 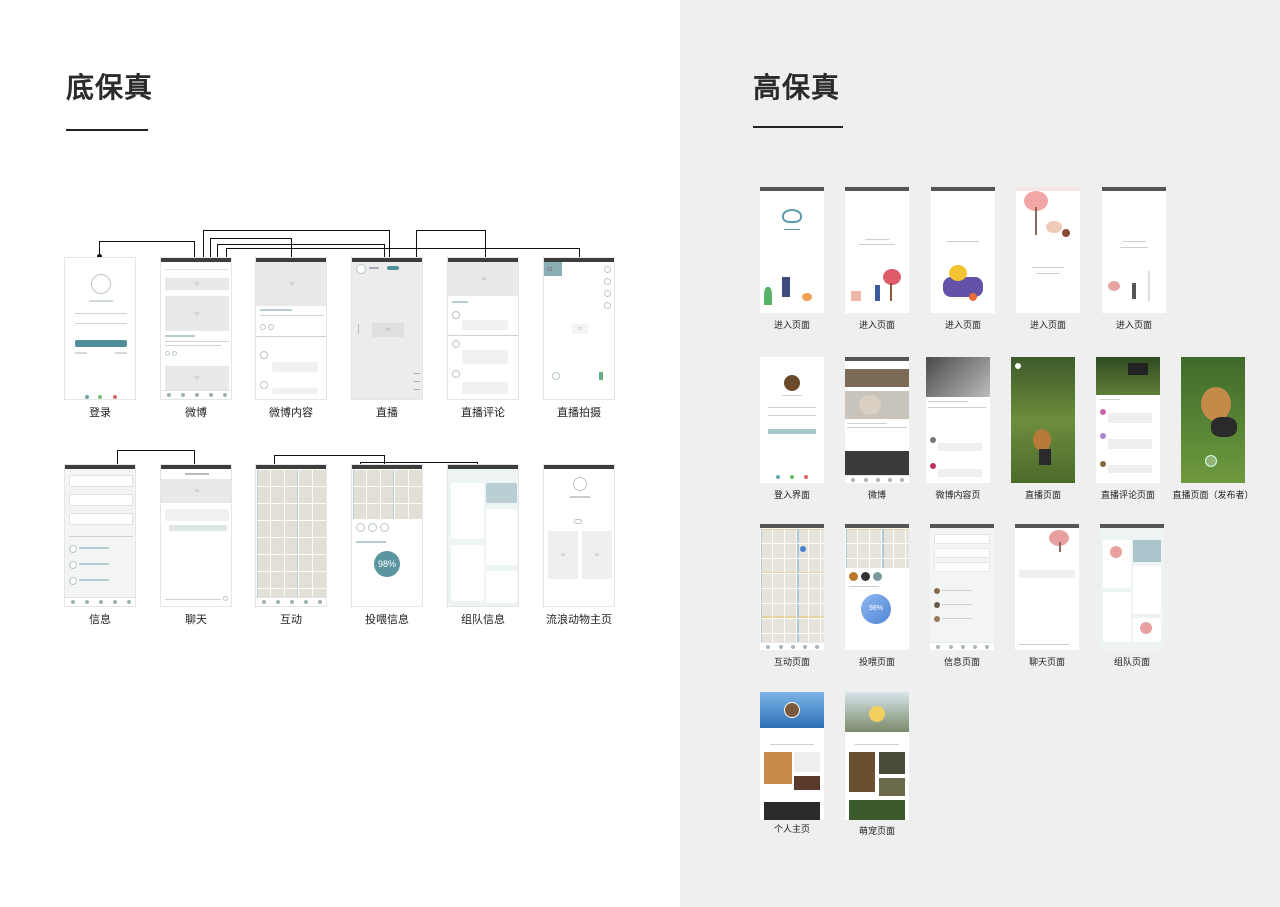 I want to click on wireframe-label: 登录, so click(x=100, y=413).